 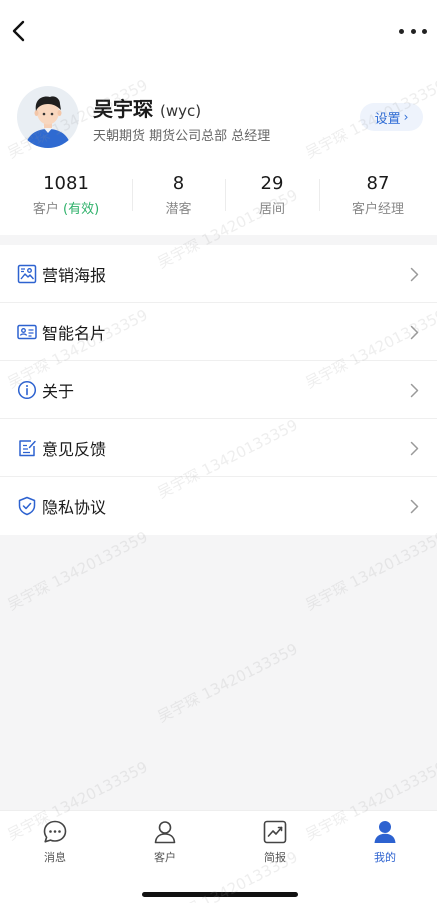 What do you see at coordinates (378, 196) in the screenshot?
I see `stat-account-managers: 87 客户经理` at bounding box center [378, 196].